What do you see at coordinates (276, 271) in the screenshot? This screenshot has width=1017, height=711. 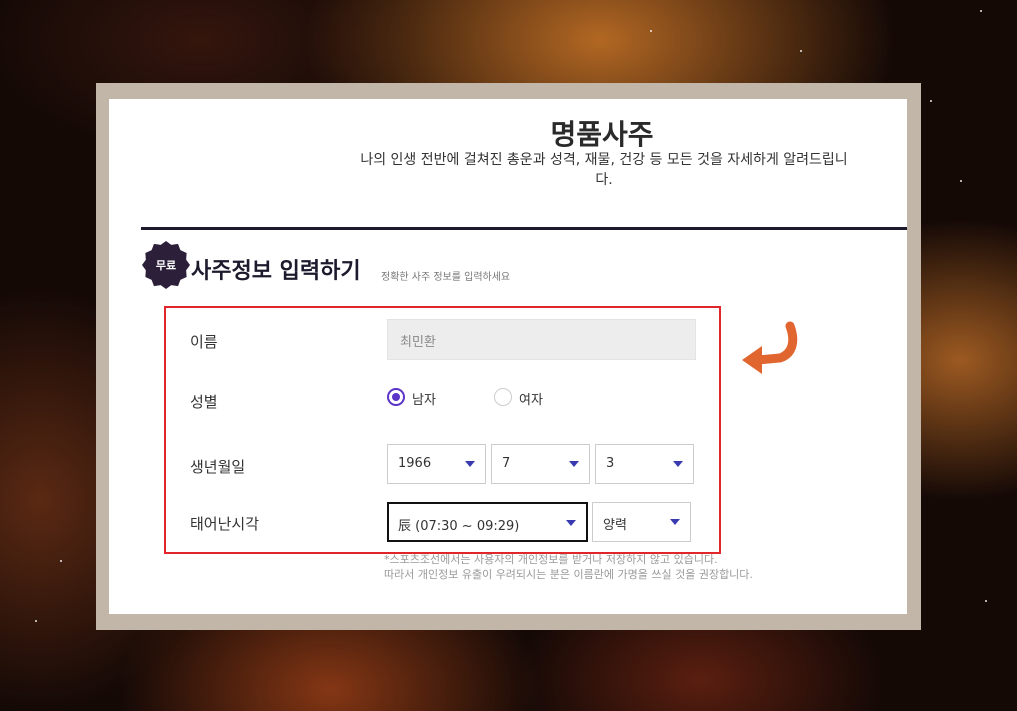 I see `section-title: 사주정보 입력하기` at bounding box center [276, 271].